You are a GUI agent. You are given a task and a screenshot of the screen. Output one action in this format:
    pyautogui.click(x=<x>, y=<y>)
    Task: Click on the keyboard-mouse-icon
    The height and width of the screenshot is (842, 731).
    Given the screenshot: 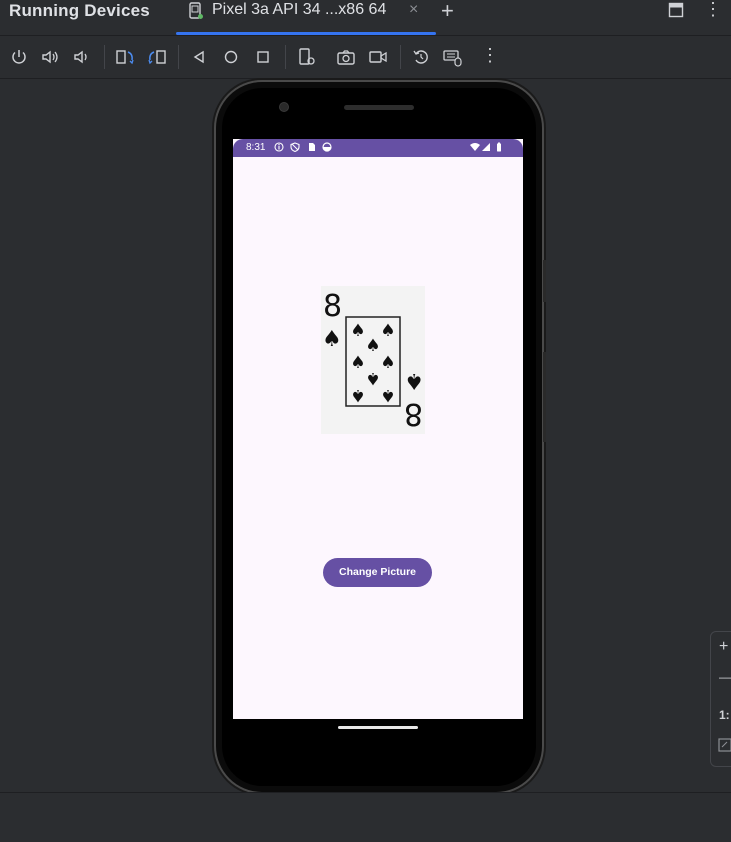 What is the action you would take?
    pyautogui.click(x=453, y=57)
    